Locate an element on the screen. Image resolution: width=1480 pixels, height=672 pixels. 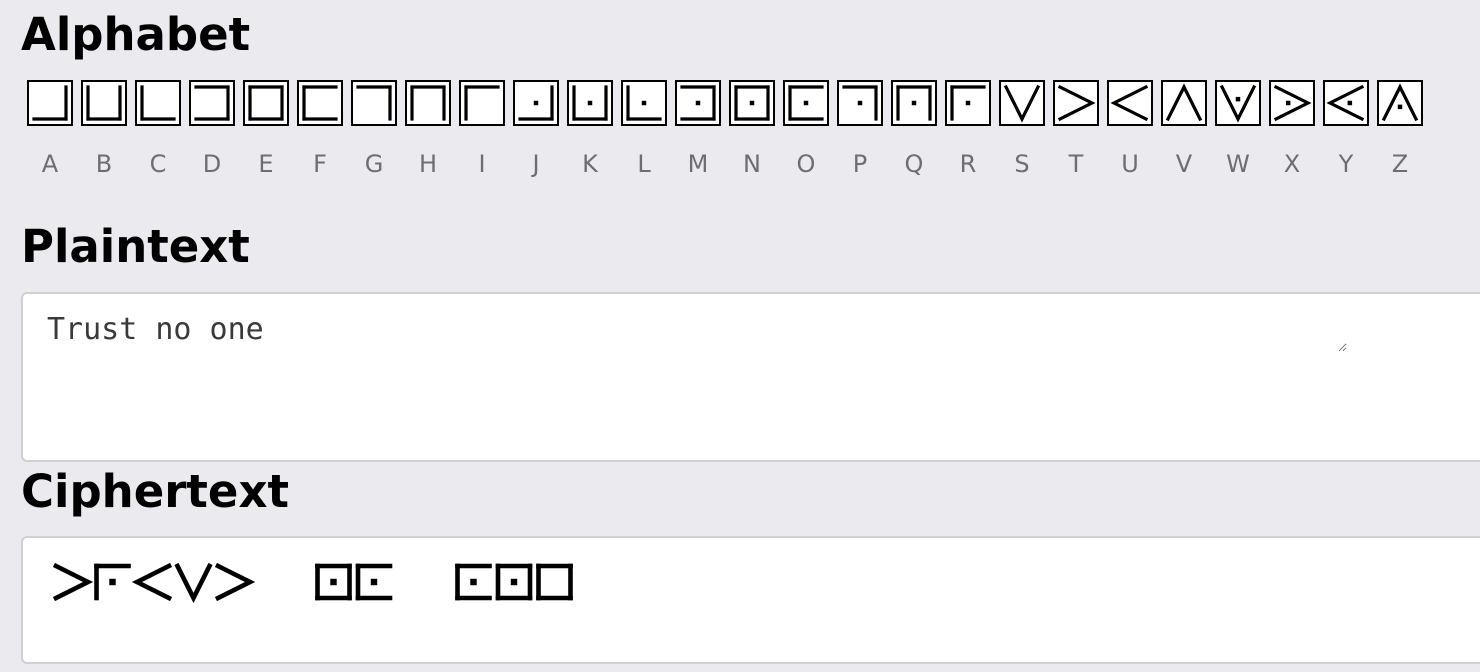
alphabet-letter-label: U is located at coordinates (1130, 164).